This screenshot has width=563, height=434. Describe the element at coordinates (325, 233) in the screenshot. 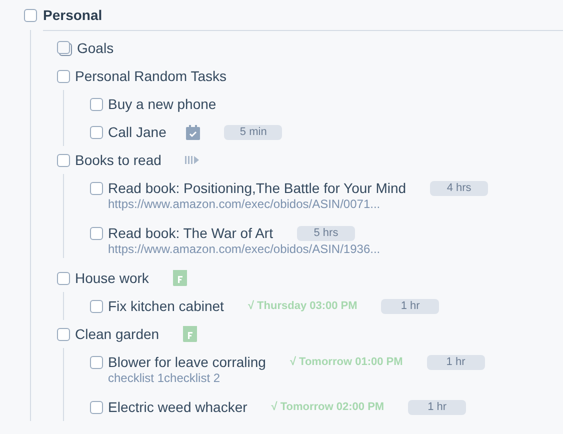

I see `duration-badge: 5 hrs` at that location.